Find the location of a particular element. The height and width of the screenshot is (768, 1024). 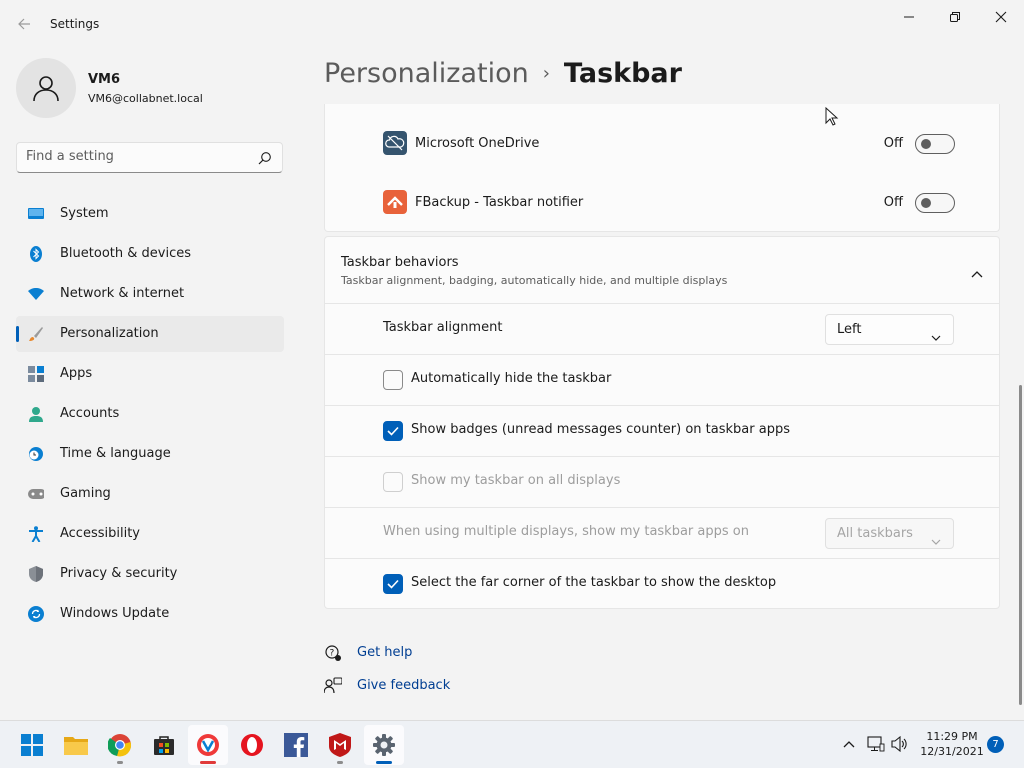

taskbar-clock: 11:29 PM 12/31/2021 is located at coordinates (952, 744).